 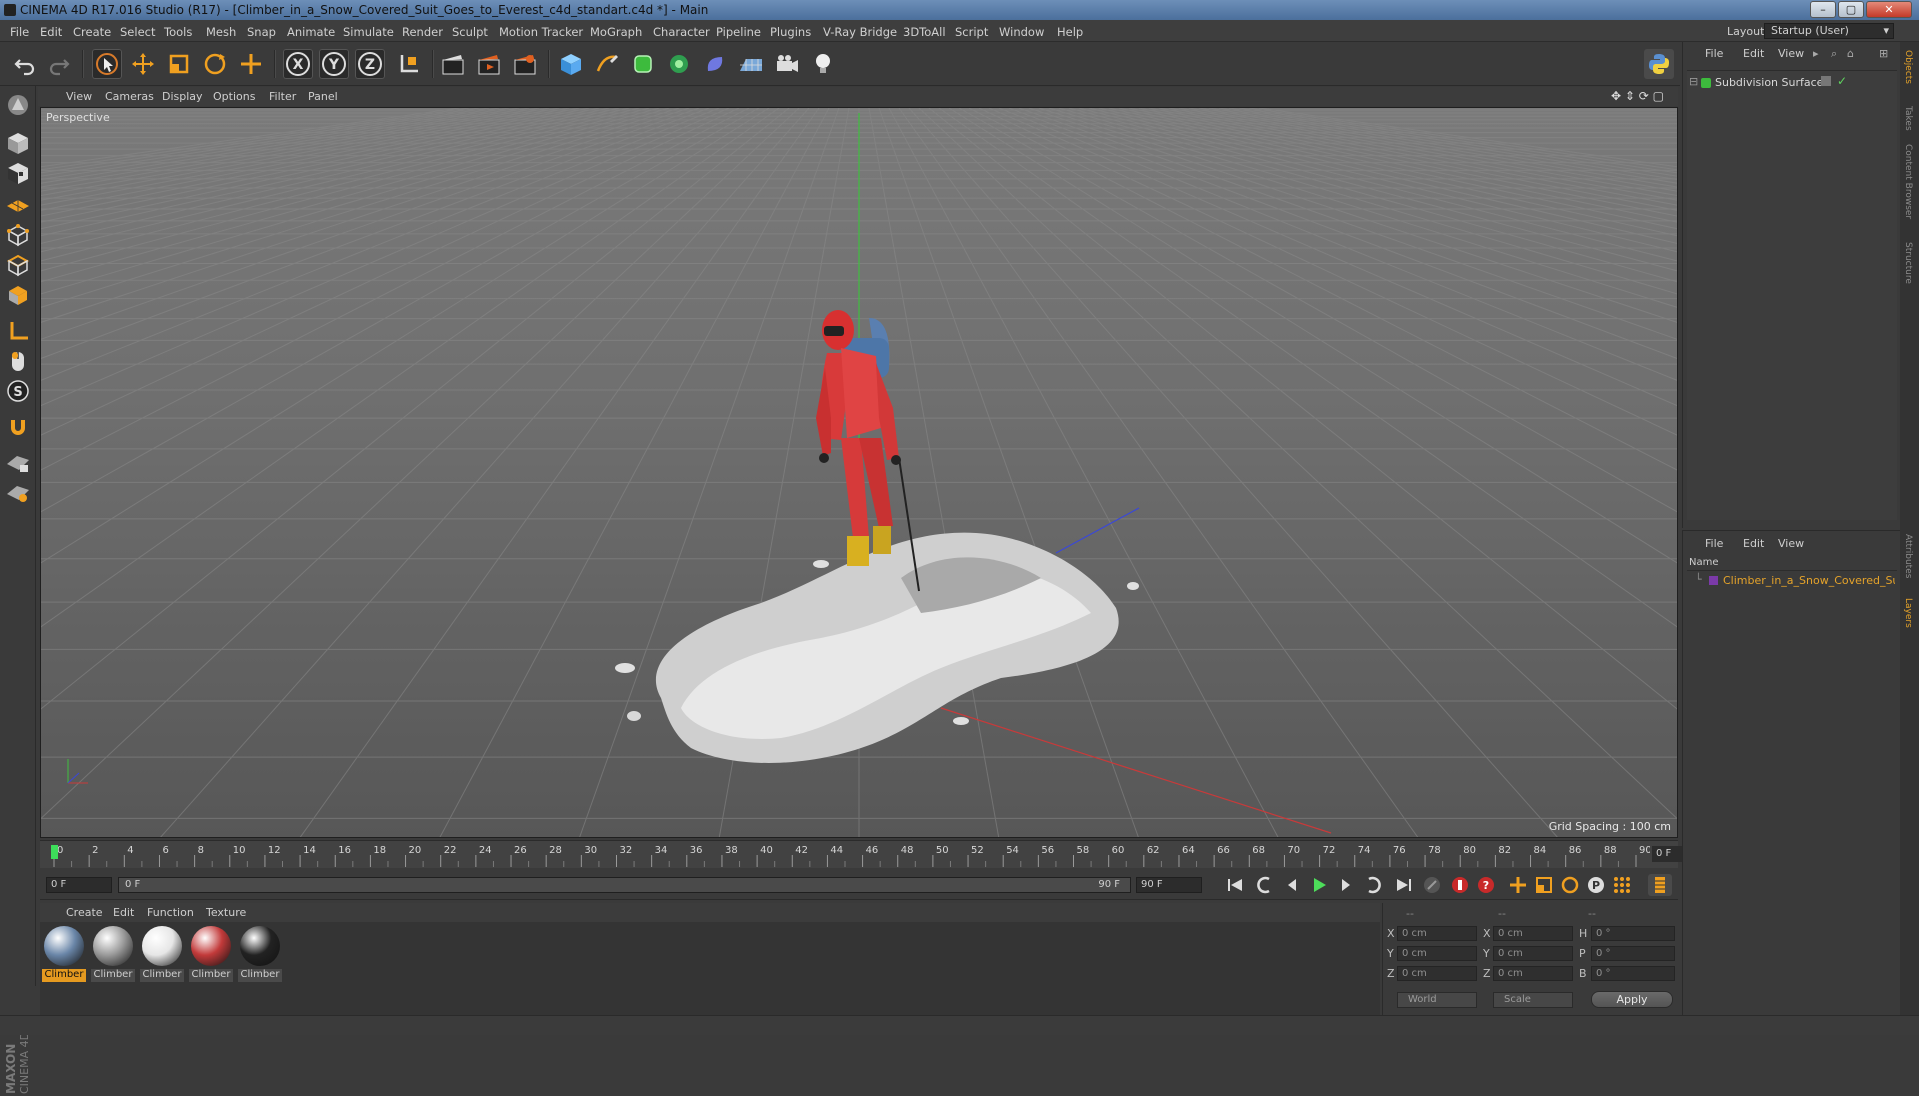 I want to click on rot-h-field: 0 °, so click(x=1633, y=933).